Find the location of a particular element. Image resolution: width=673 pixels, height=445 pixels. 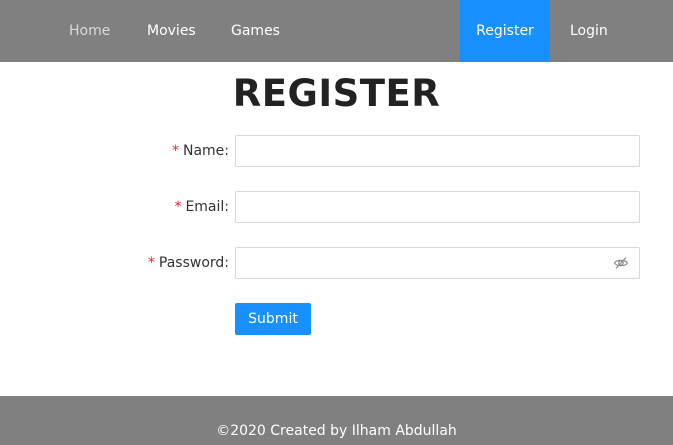

form-row-name: * Name: is located at coordinates (336, 151).